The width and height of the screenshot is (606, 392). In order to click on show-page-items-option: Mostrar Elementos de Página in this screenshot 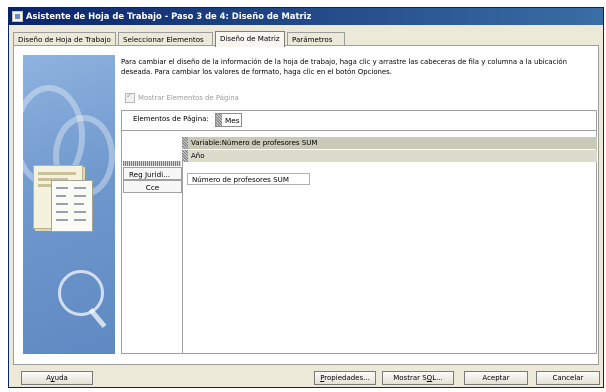, I will do `click(182, 97)`.